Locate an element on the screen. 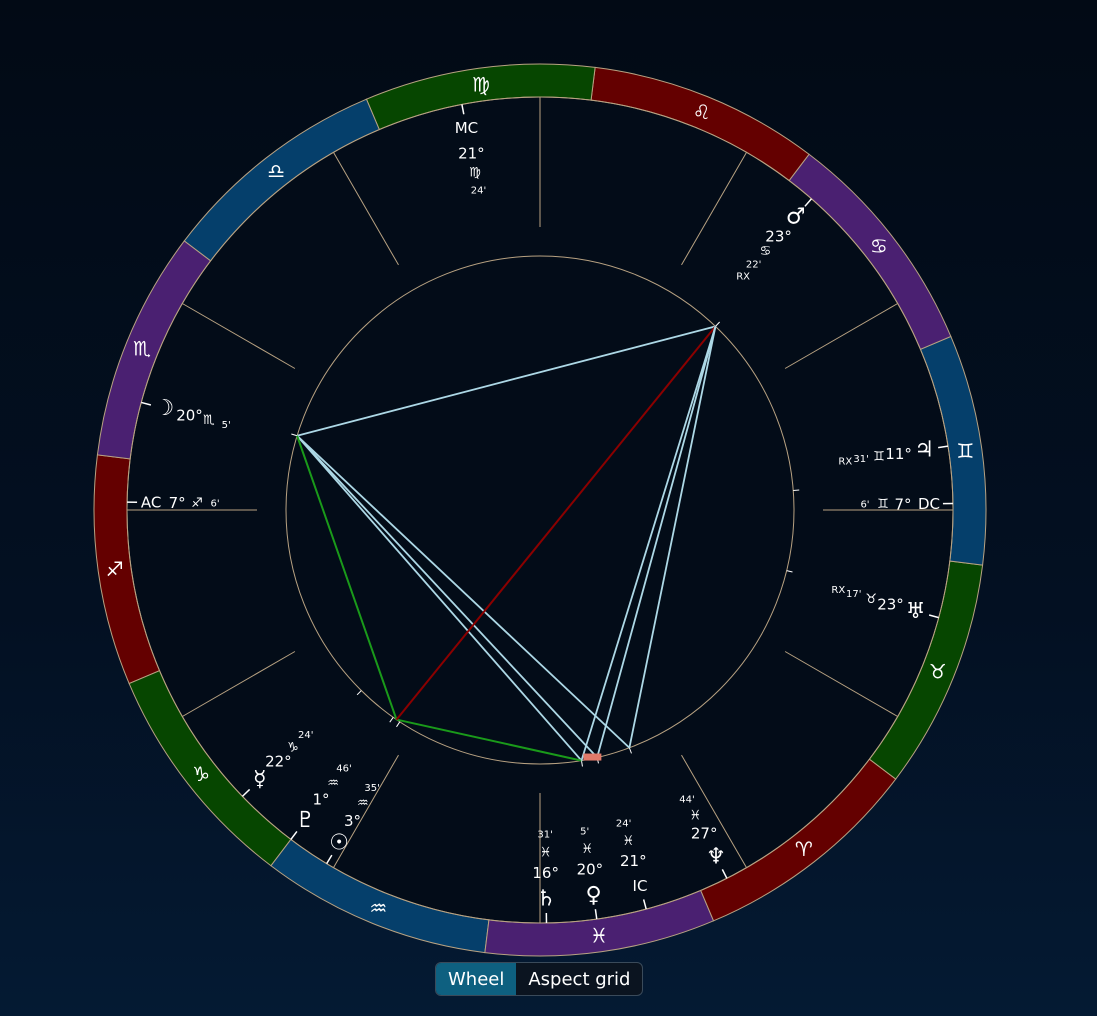 The height and width of the screenshot is (1016, 1097). sign-label-pluto: ♒ is located at coordinates (333, 783).